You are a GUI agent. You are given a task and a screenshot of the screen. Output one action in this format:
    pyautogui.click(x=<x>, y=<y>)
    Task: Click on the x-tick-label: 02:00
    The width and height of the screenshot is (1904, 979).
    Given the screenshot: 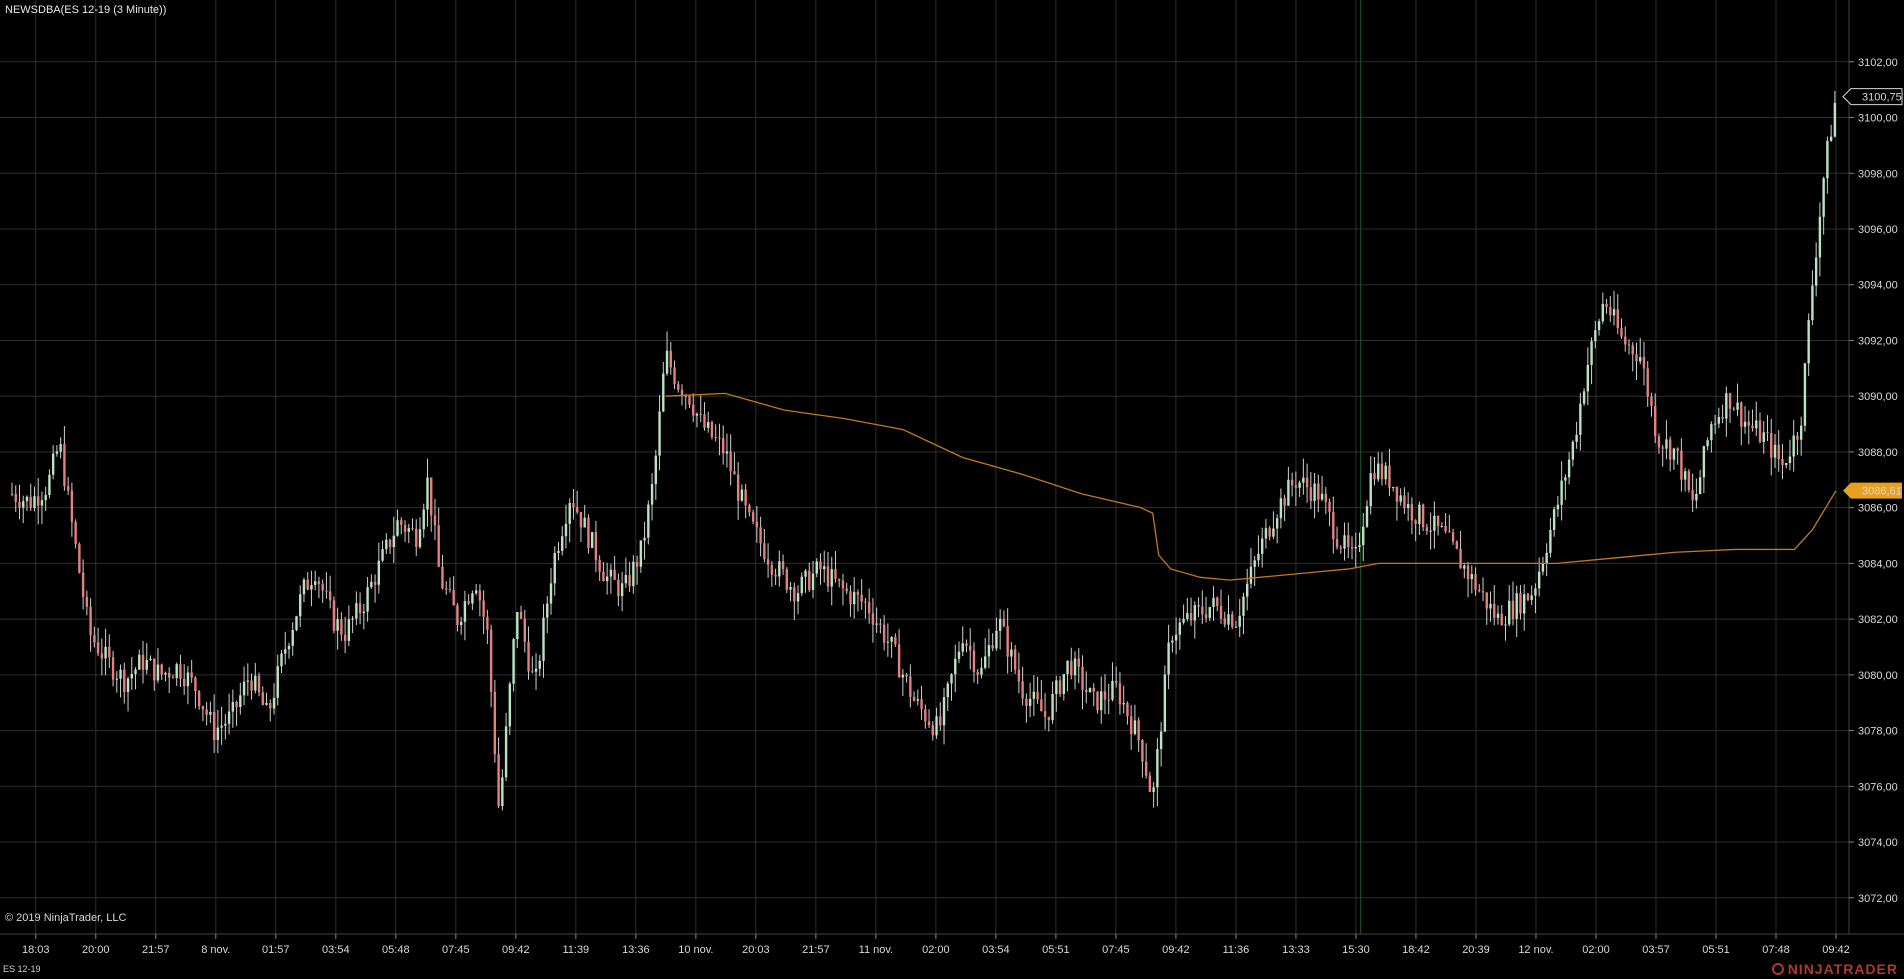 What is the action you would take?
    pyautogui.click(x=936, y=950)
    